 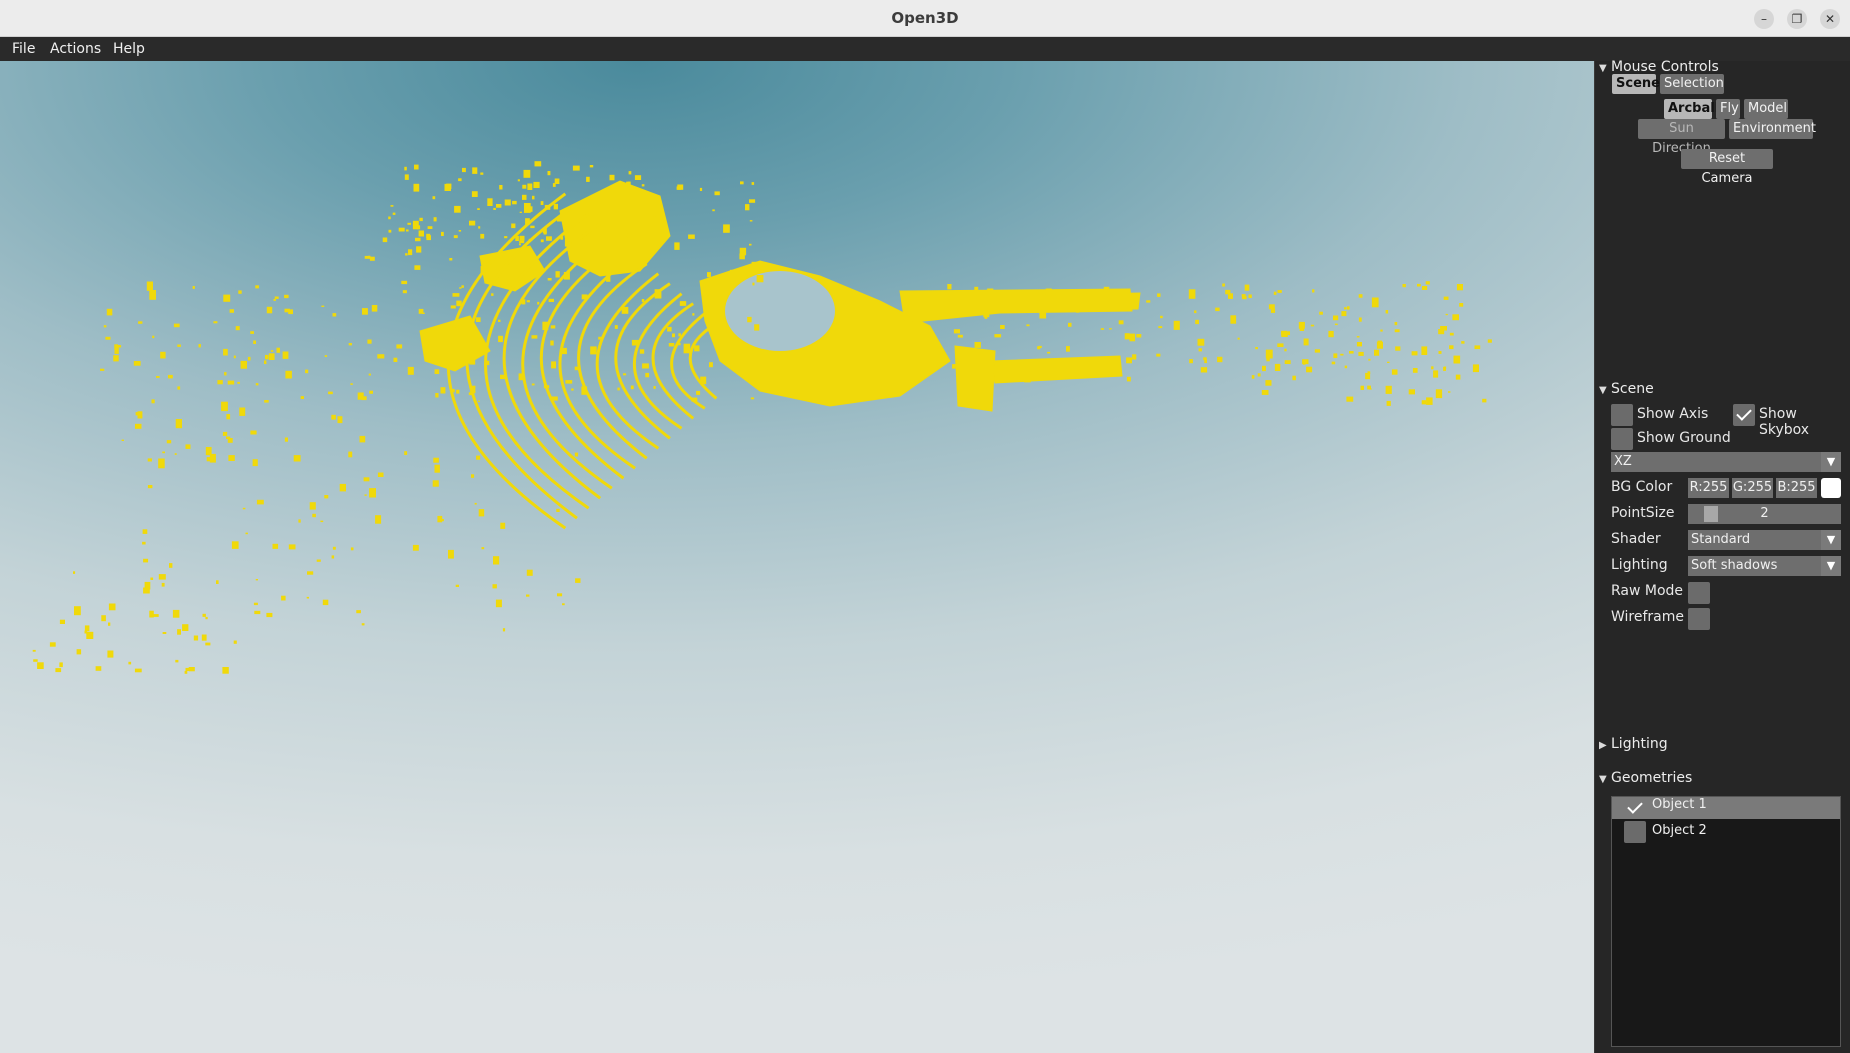 I want to click on bg-color-swatch, so click(x=1831, y=488).